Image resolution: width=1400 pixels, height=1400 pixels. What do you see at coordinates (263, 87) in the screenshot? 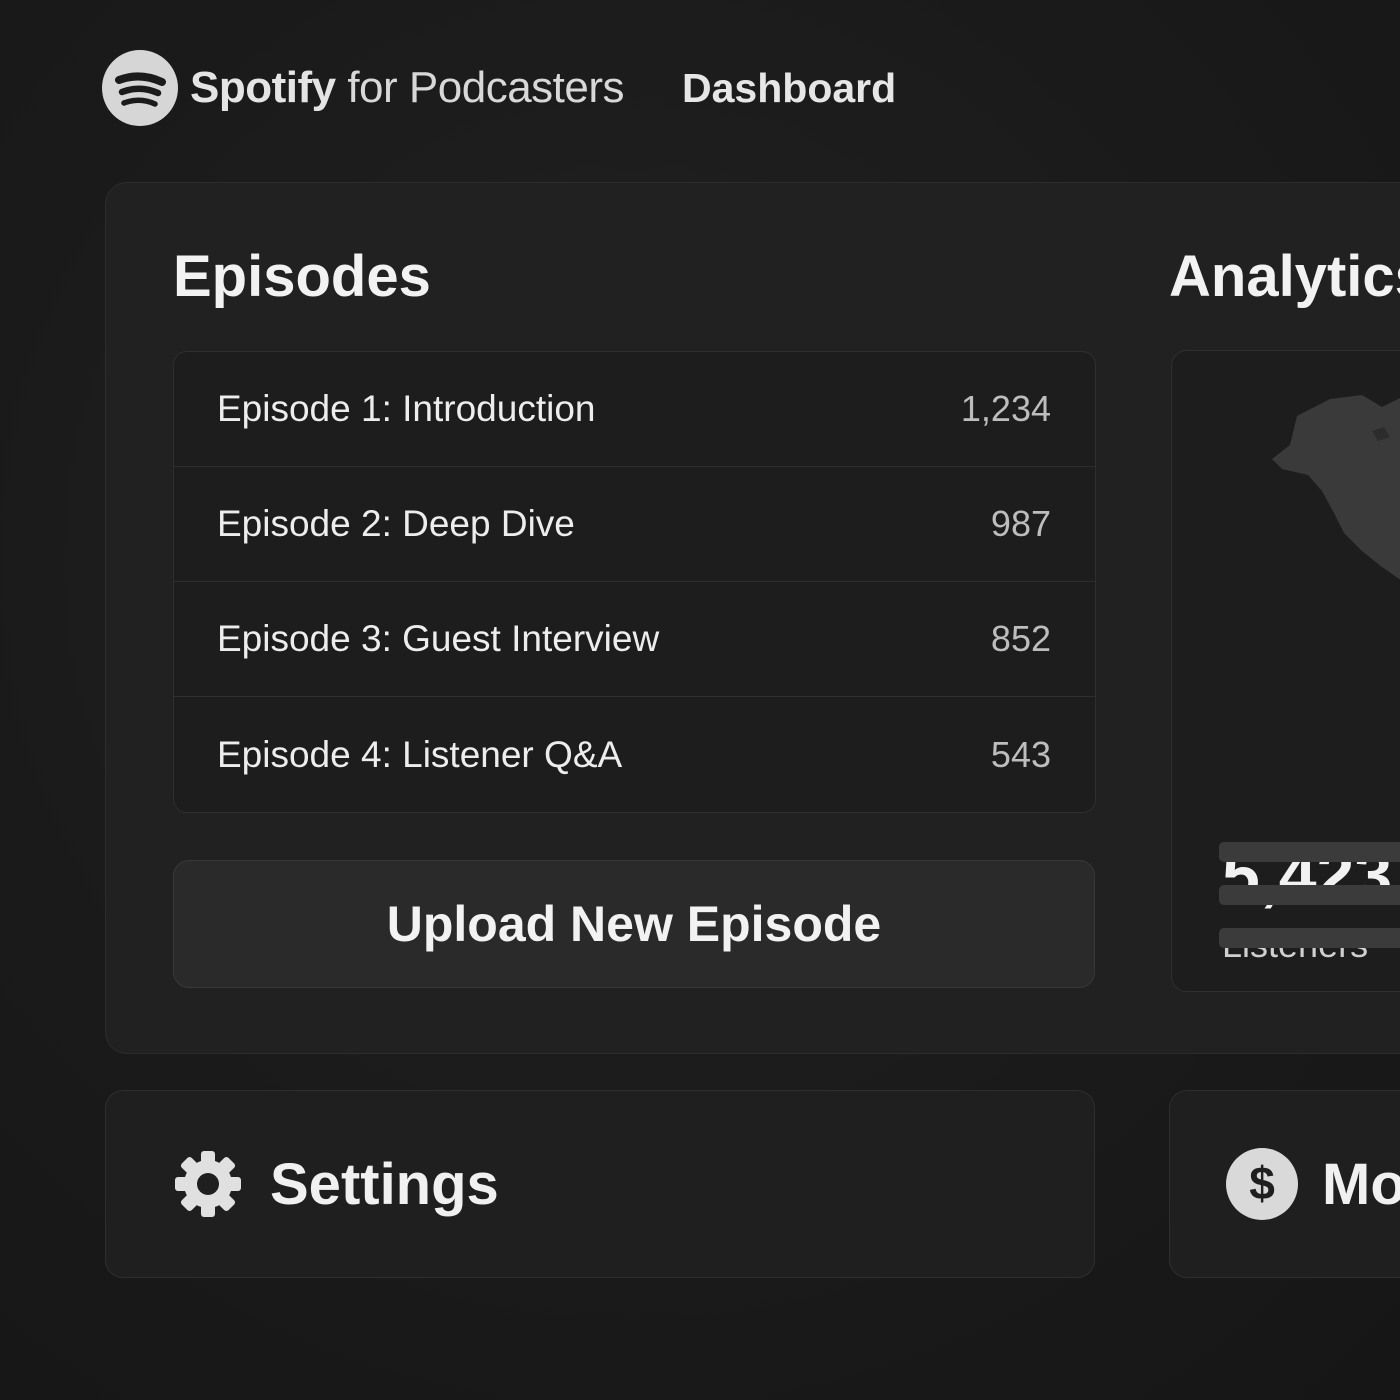
I see `brand-spotify: Spotify` at bounding box center [263, 87].